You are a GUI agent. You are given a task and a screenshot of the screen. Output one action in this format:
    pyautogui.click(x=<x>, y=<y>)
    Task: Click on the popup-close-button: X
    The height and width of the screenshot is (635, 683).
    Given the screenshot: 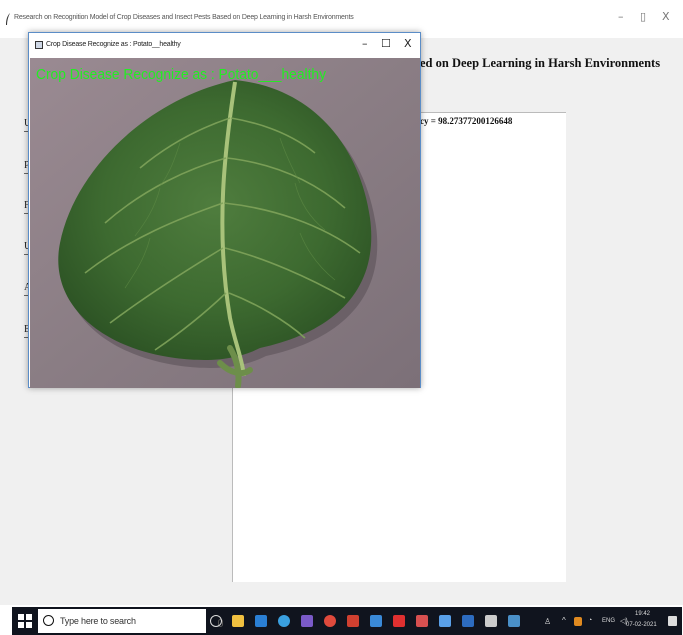 What is the action you would take?
    pyautogui.click(x=408, y=43)
    